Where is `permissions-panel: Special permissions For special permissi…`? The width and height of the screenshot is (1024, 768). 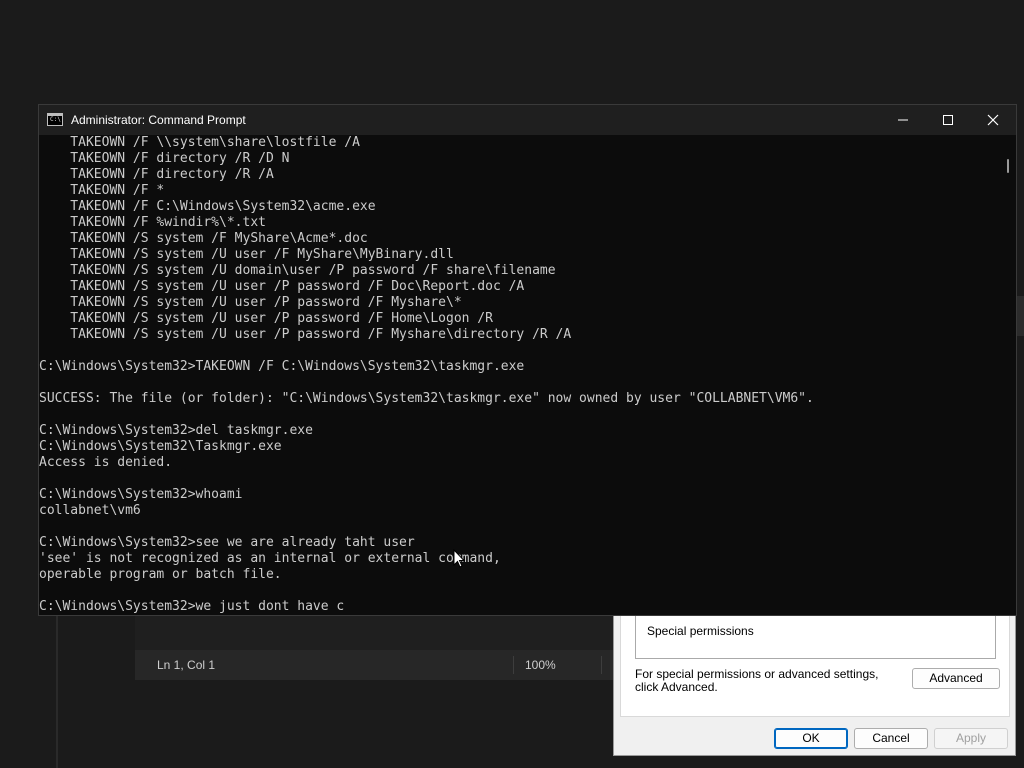
permissions-panel: Special permissions For special permissi… is located at coordinates (815, 666).